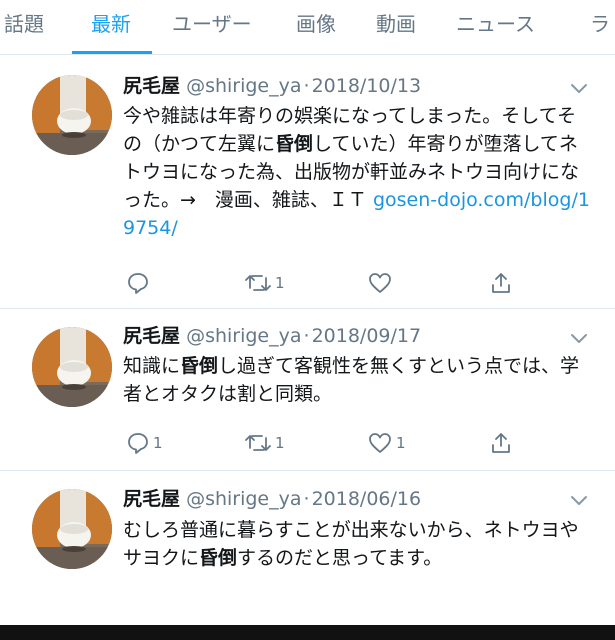 Image resolution: width=615 pixels, height=640 pixels. What do you see at coordinates (158, 443) in the screenshot?
I see `reply-count: 1` at bounding box center [158, 443].